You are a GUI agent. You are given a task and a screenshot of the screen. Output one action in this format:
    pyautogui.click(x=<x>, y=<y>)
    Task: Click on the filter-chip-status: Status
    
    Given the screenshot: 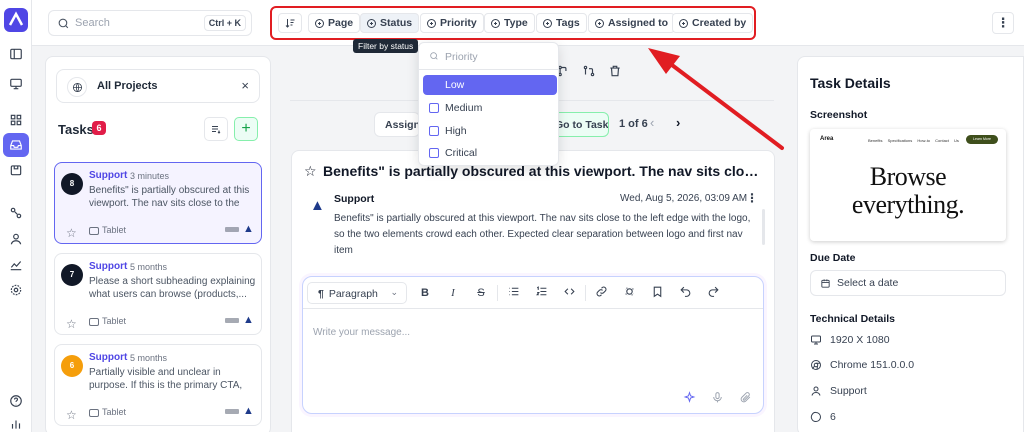 What is the action you would take?
    pyautogui.click(x=390, y=23)
    